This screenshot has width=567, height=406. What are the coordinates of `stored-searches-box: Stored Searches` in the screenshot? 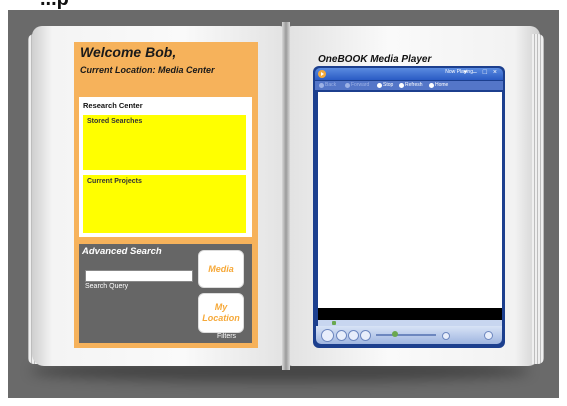 It's located at (164, 142).